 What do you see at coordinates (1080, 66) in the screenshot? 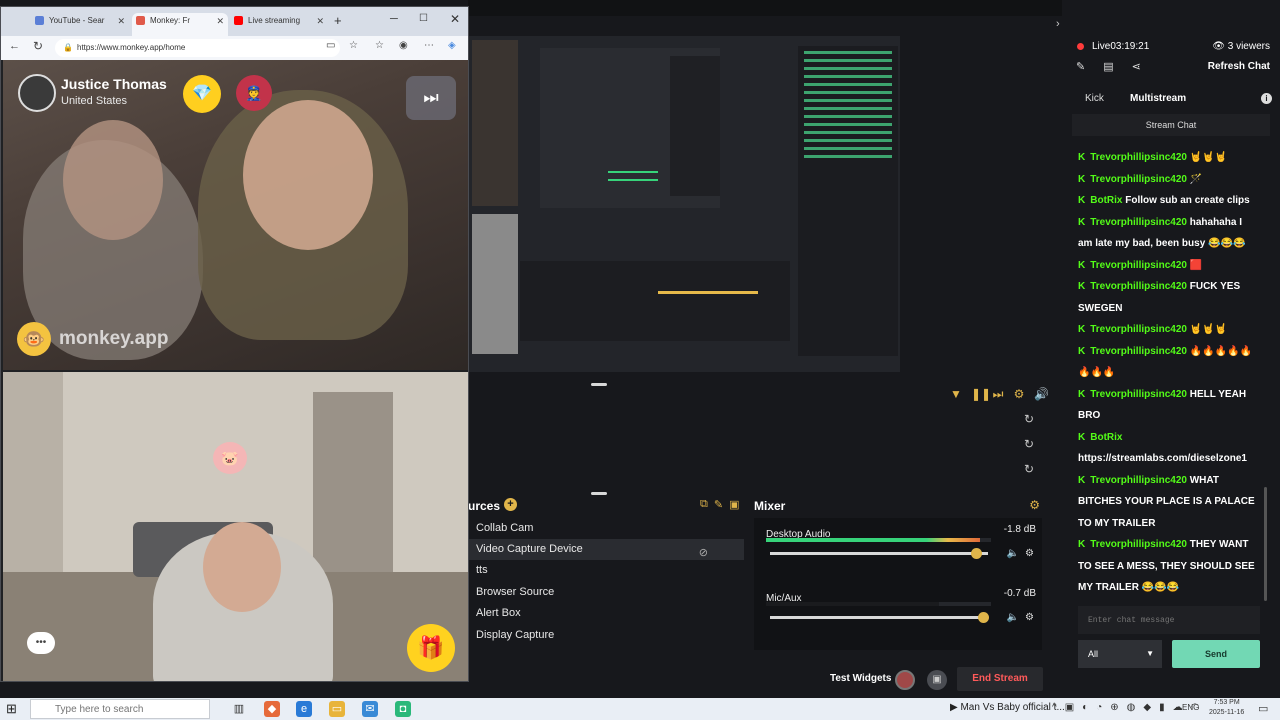
I see `pencil-icon: ✎` at bounding box center [1080, 66].